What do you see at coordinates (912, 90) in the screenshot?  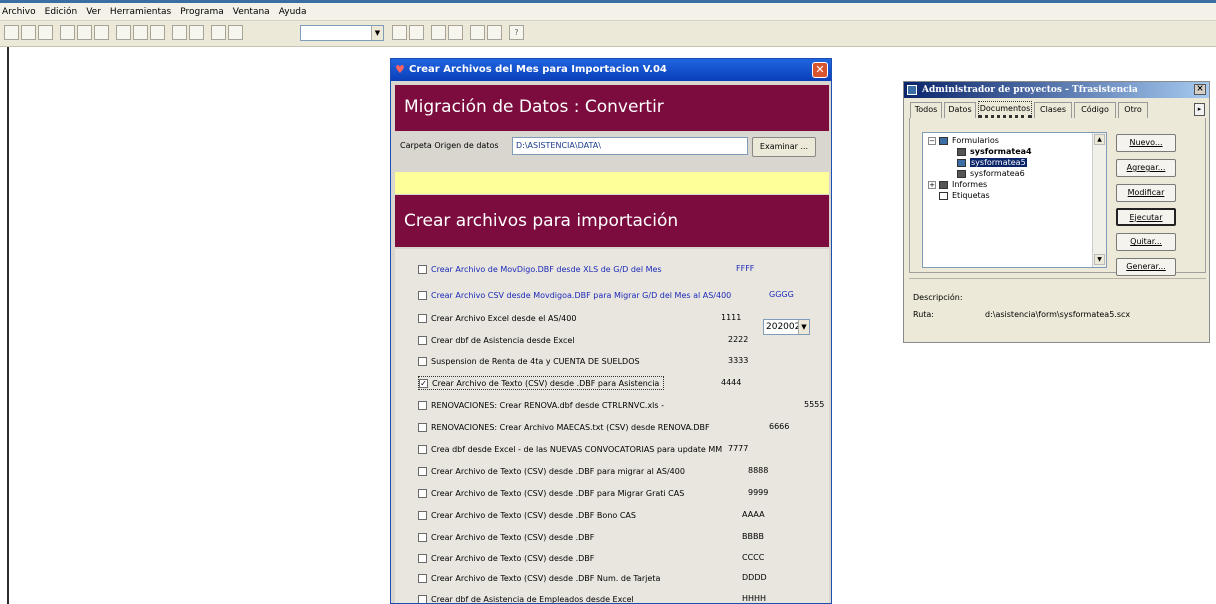 I see `project-icon` at bounding box center [912, 90].